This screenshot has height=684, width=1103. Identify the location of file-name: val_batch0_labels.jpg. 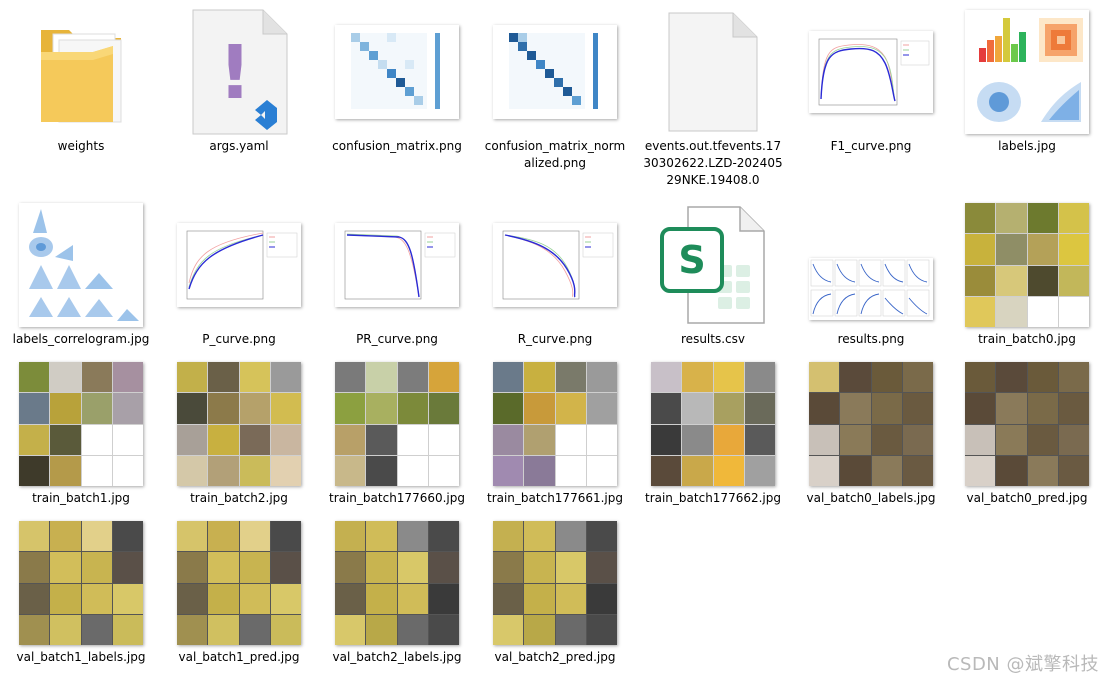
(871, 498).